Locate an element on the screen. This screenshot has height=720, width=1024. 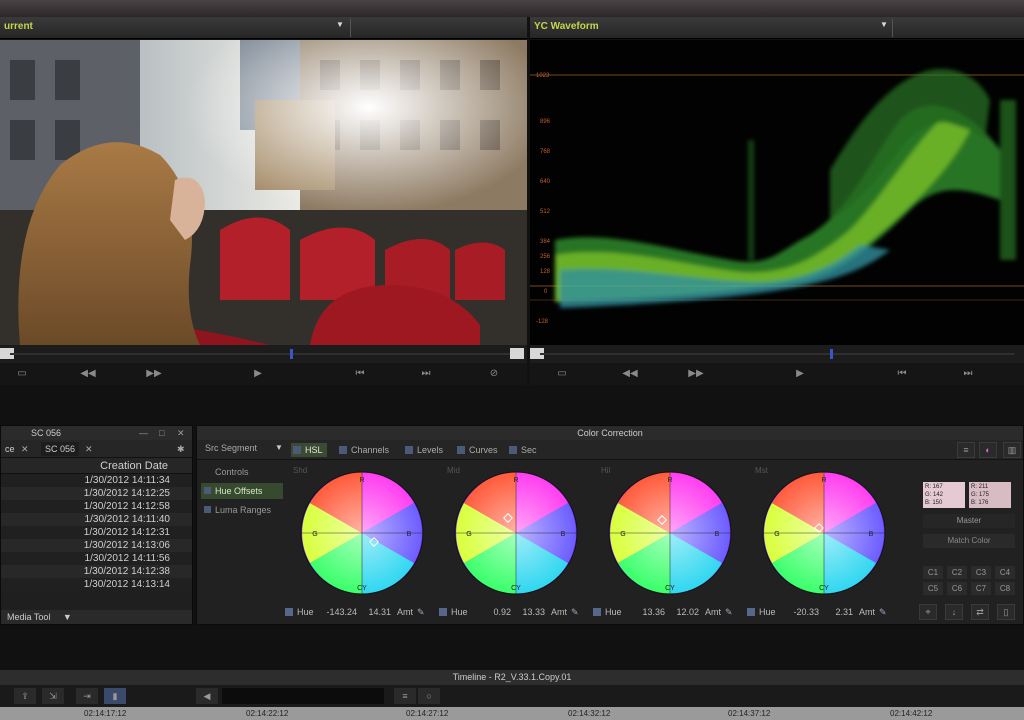
color-memory-button: C3 is located at coordinates (981, 572).